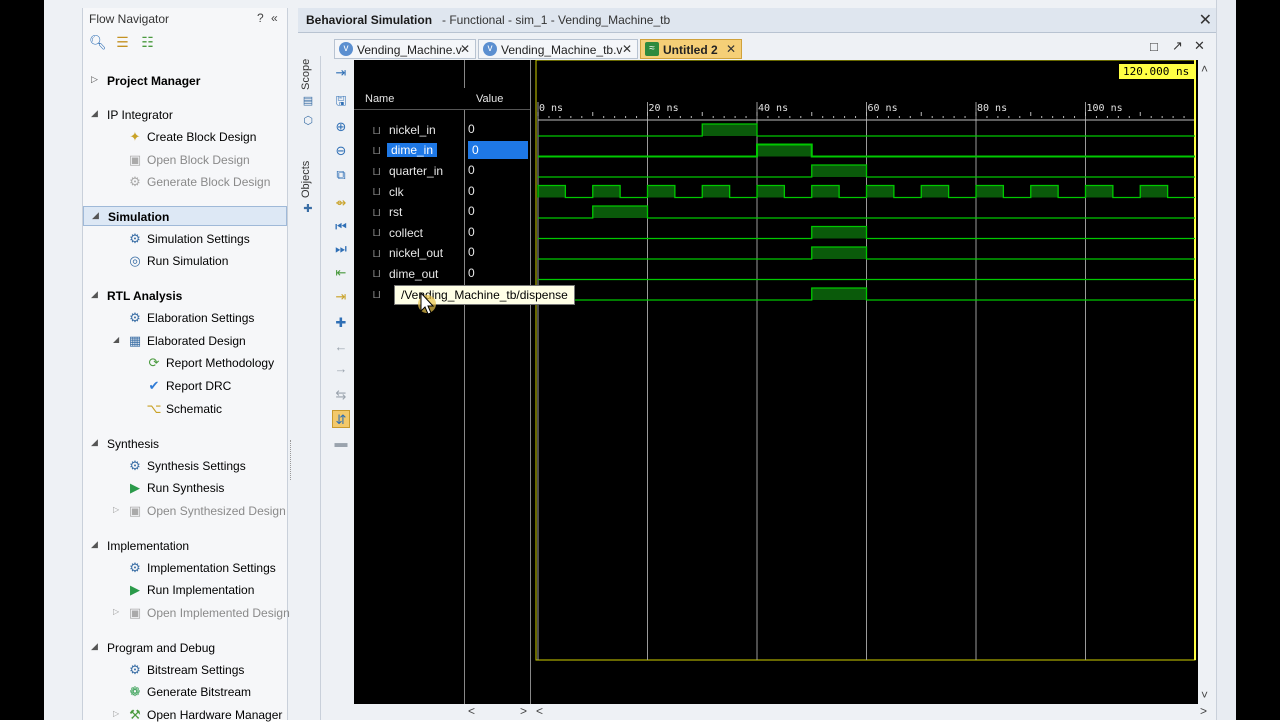 This screenshot has height=725, width=1280. Describe the element at coordinates (341, 297) in the screenshot. I see `next-transition-icon: ⇥` at that location.